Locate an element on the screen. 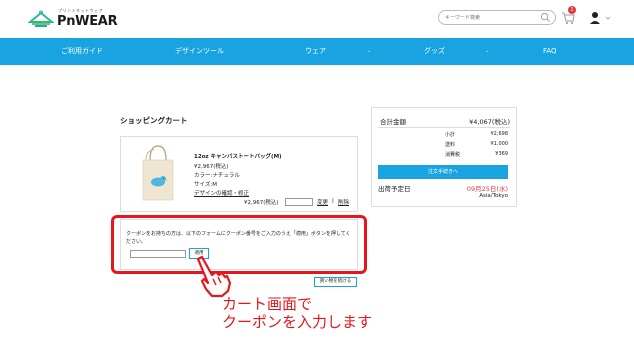 The width and height of the screenshot is (634, 354). site-logo: プリントネットウェア PnWEAR is located at coordinates (73, 19).